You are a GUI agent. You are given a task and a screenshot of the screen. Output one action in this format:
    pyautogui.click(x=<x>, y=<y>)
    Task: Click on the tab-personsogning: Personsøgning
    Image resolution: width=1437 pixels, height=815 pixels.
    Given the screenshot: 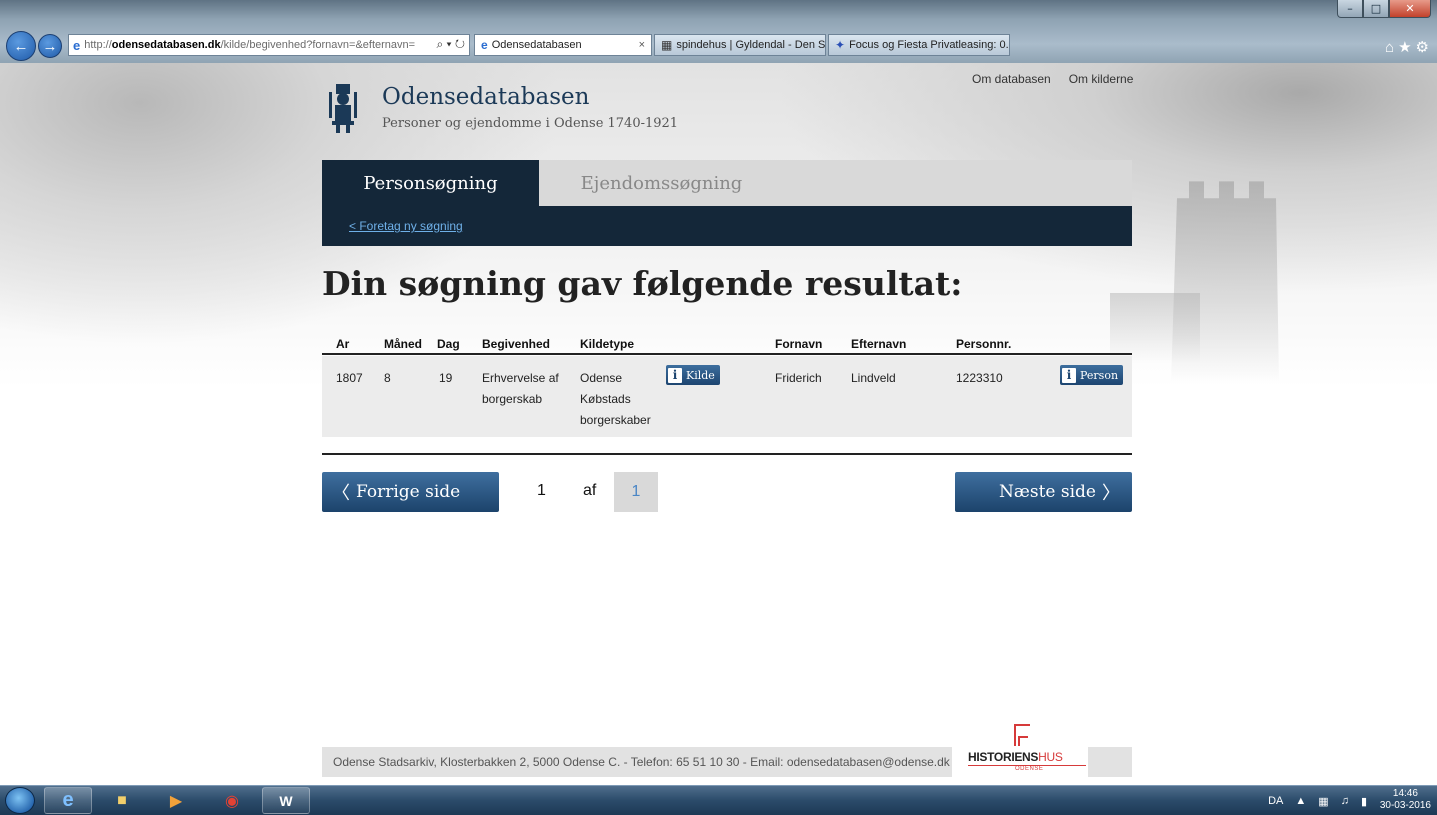 What is the action you would take?
    pyautogui.click(x=430, y=183)
    